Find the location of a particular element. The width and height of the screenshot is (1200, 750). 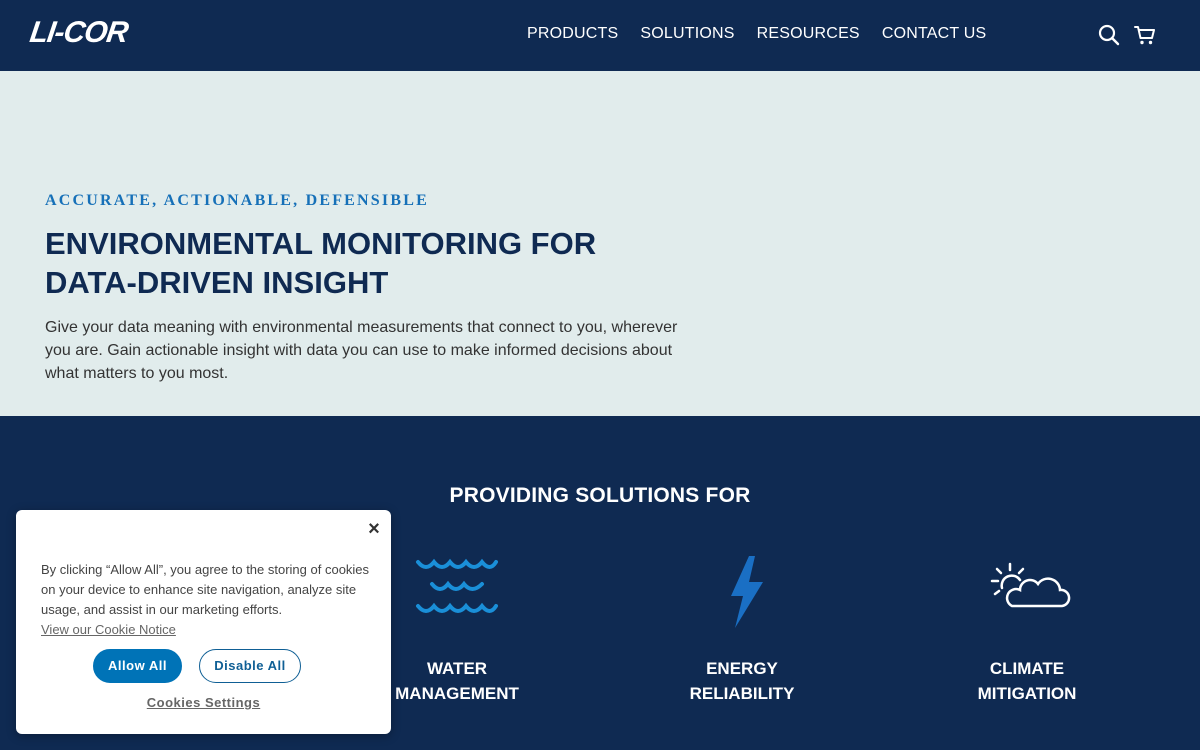

cookie-notice-link: View our Cookie Notice is located at coordinates (108, 629).